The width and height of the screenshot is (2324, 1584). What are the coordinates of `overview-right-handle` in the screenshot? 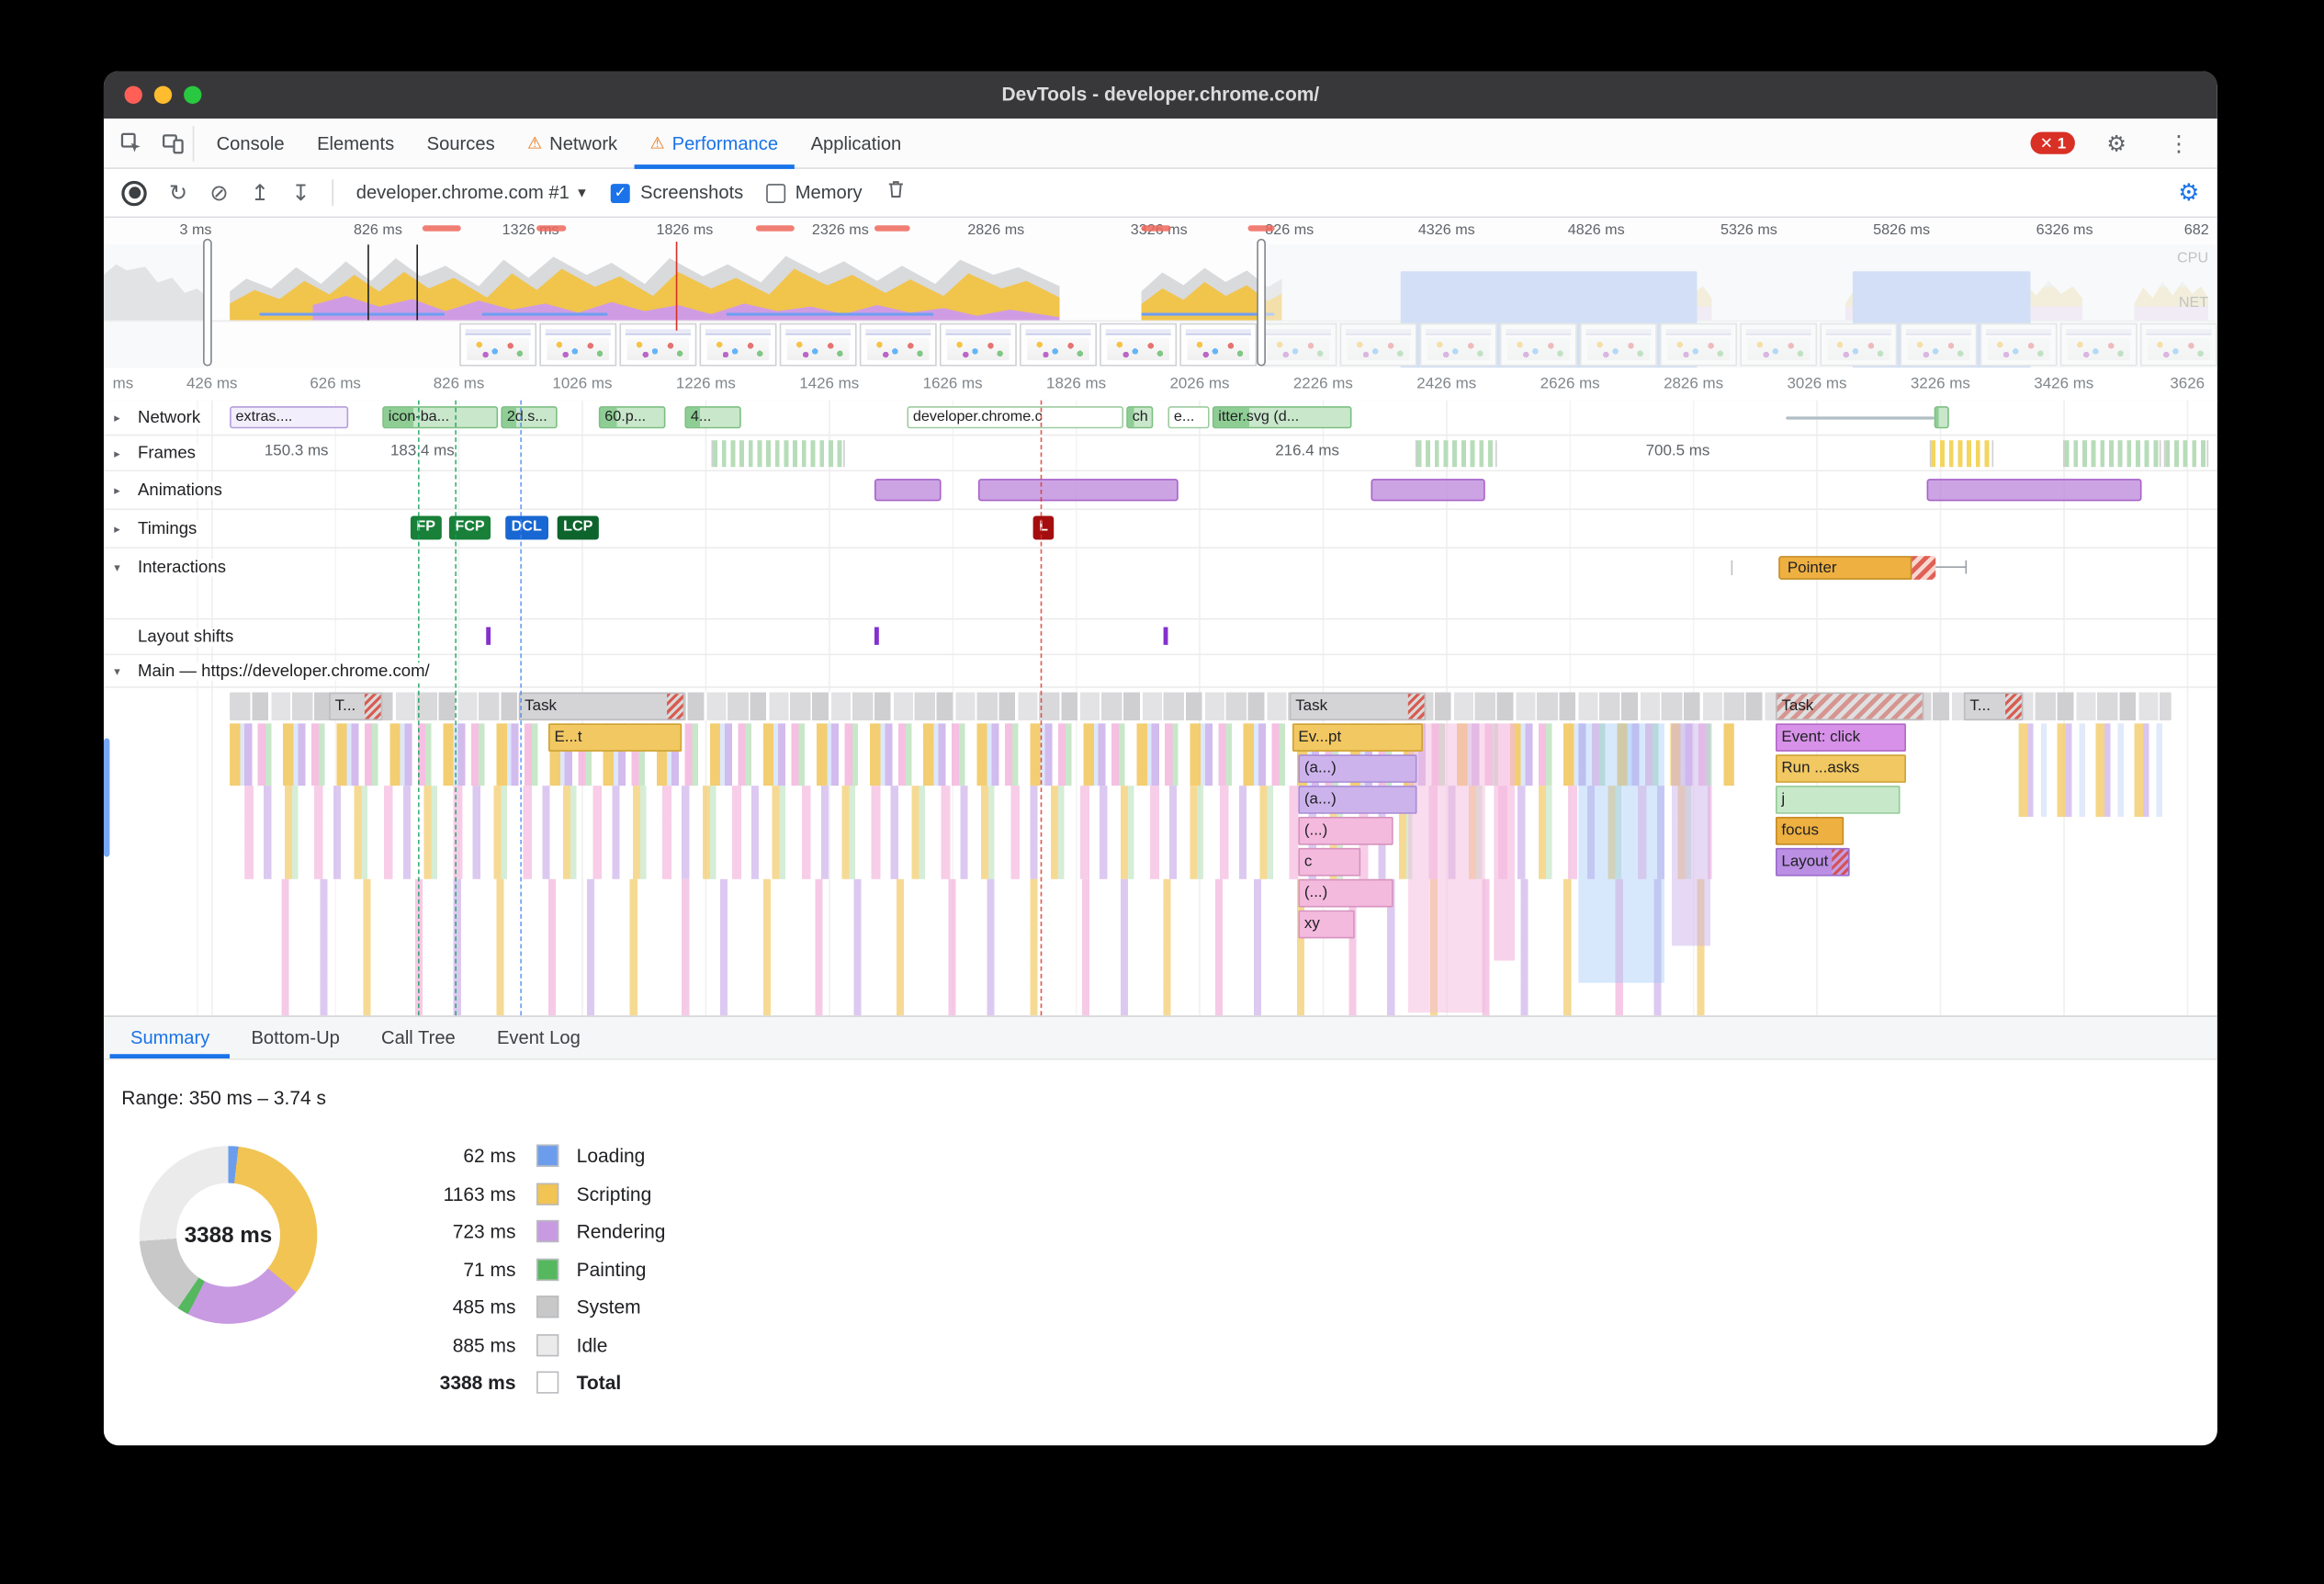 It's located at (1261, 303).